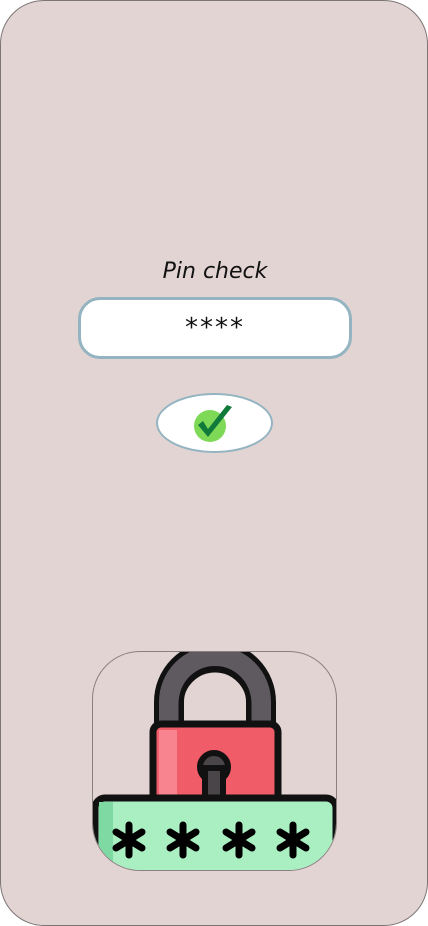 The height and width of the screenshot is (926, 428). I want to click on confirm-button, so click(214, 423).